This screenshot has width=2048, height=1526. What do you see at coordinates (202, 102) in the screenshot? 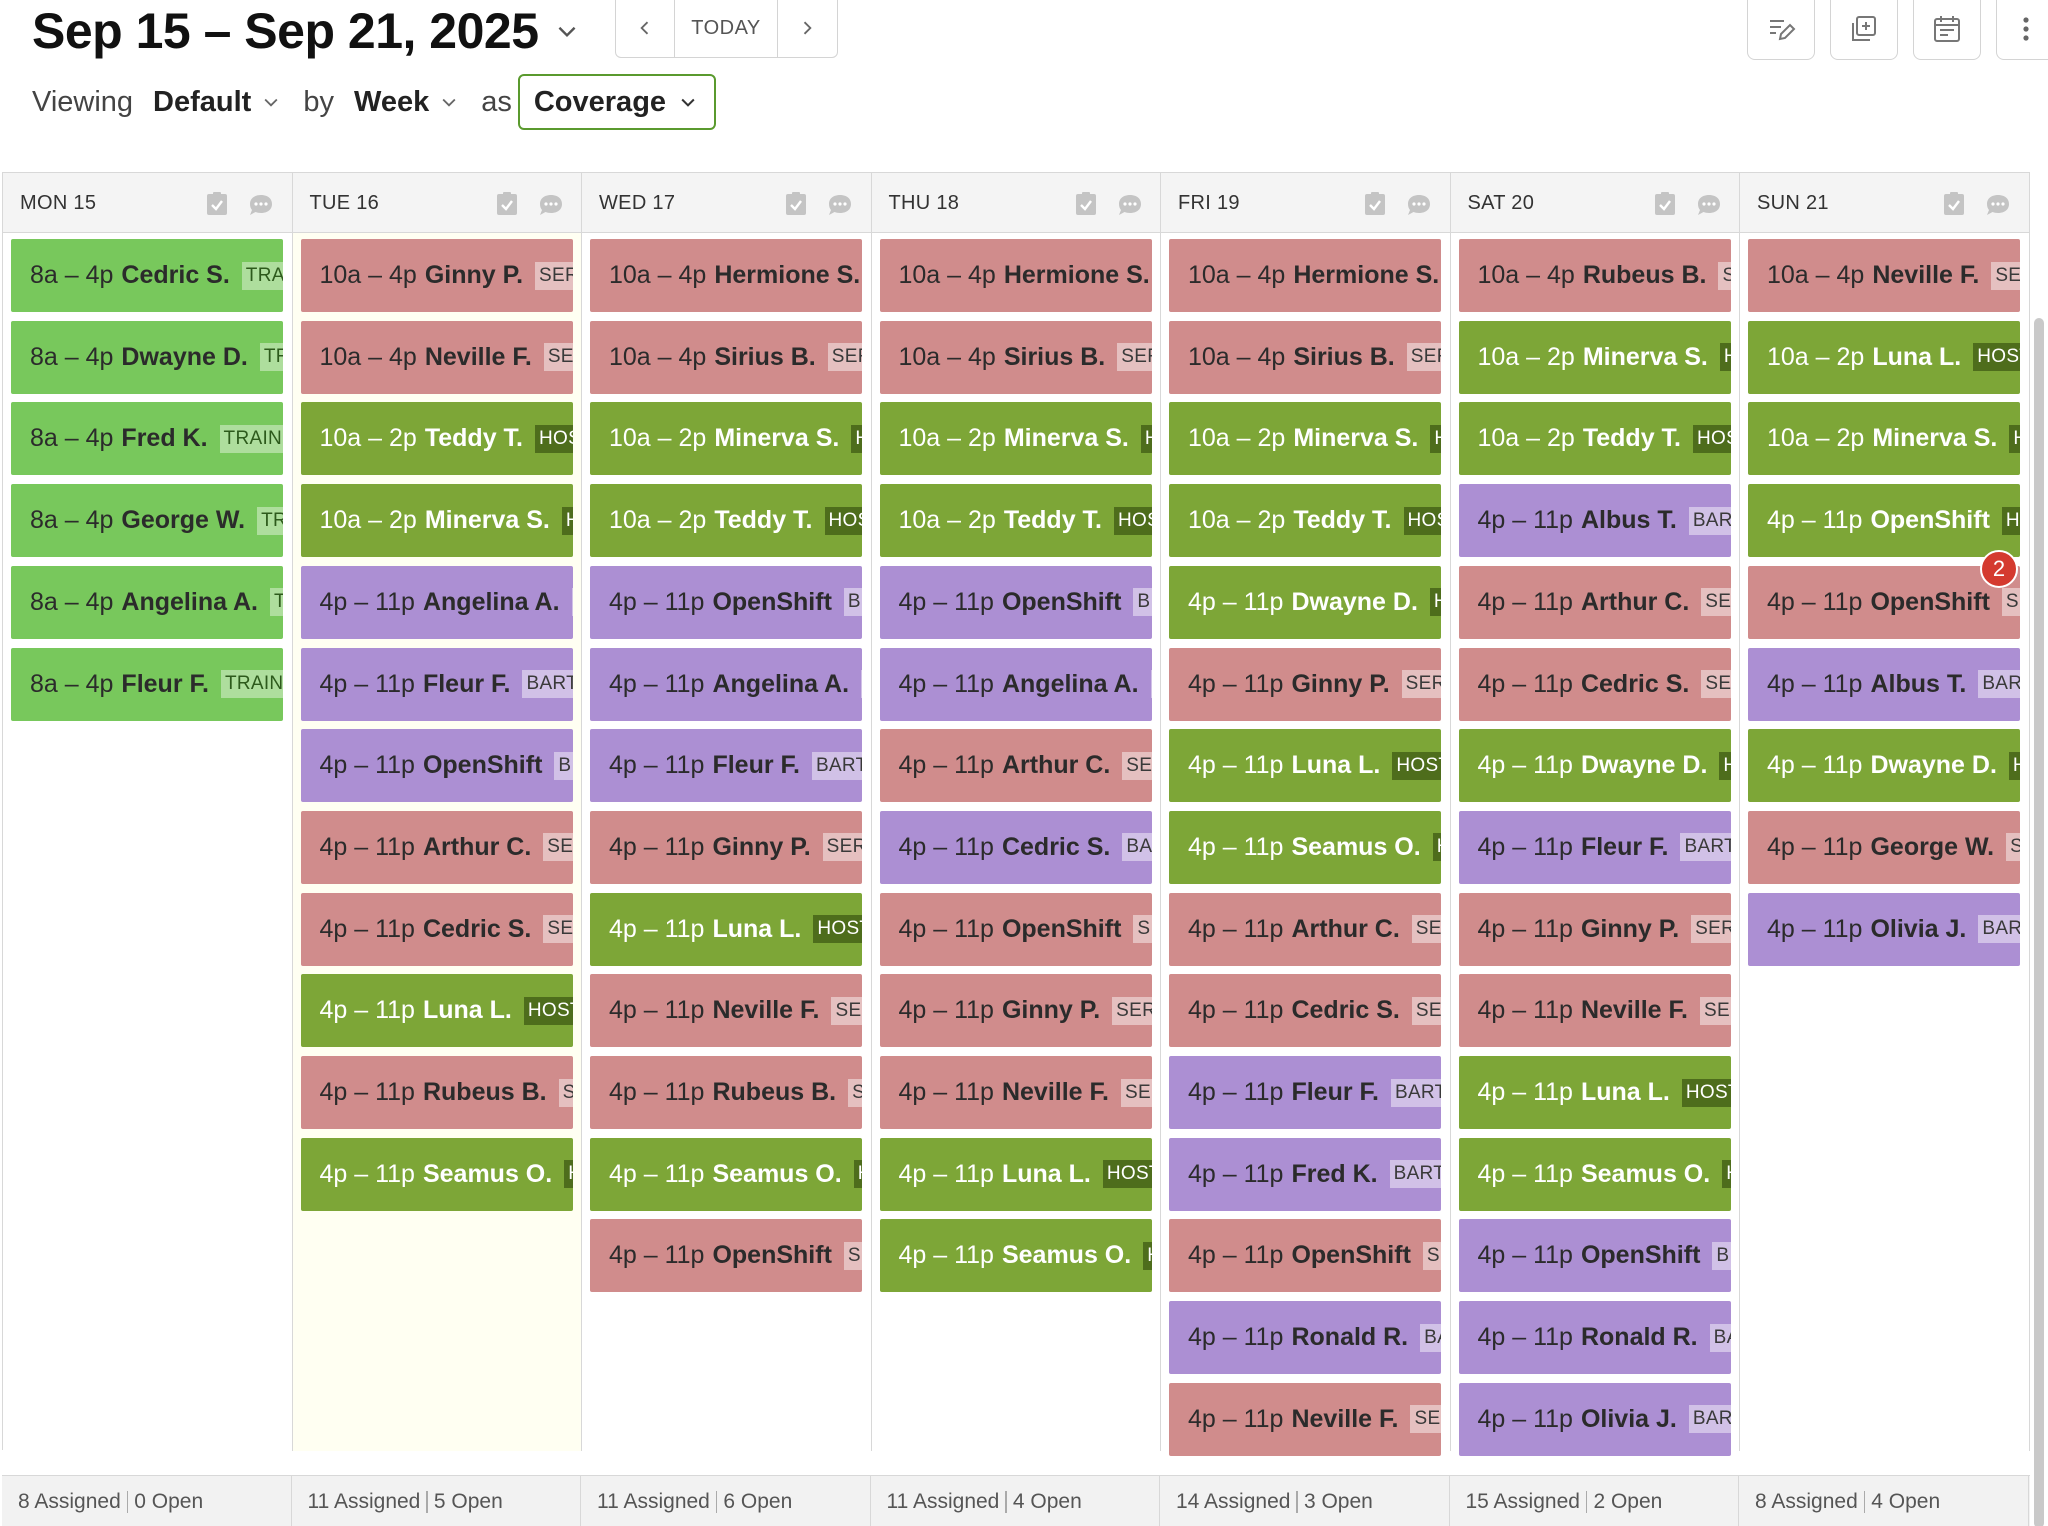
I see `viewing-select: Default` at bounding box center [202, 102].